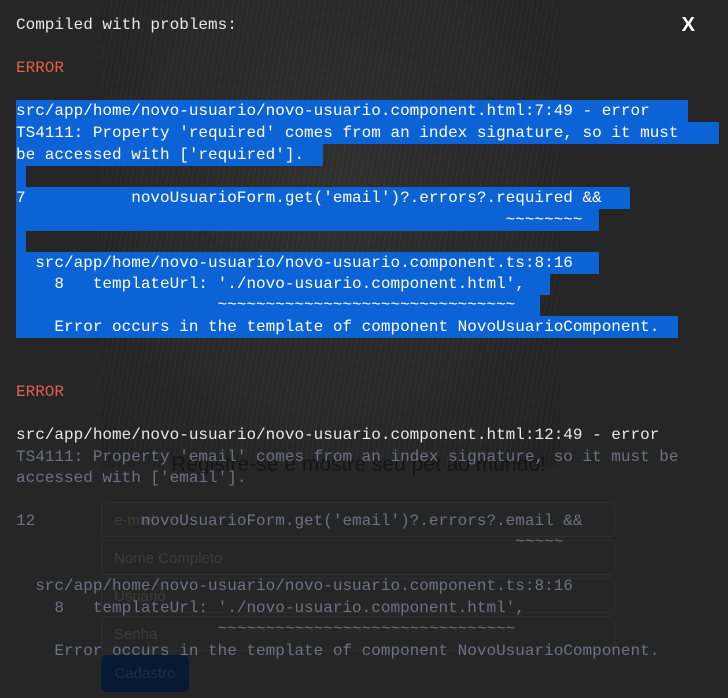  I want to click on error-line: be accessed with ['required']., so click(169, 155).